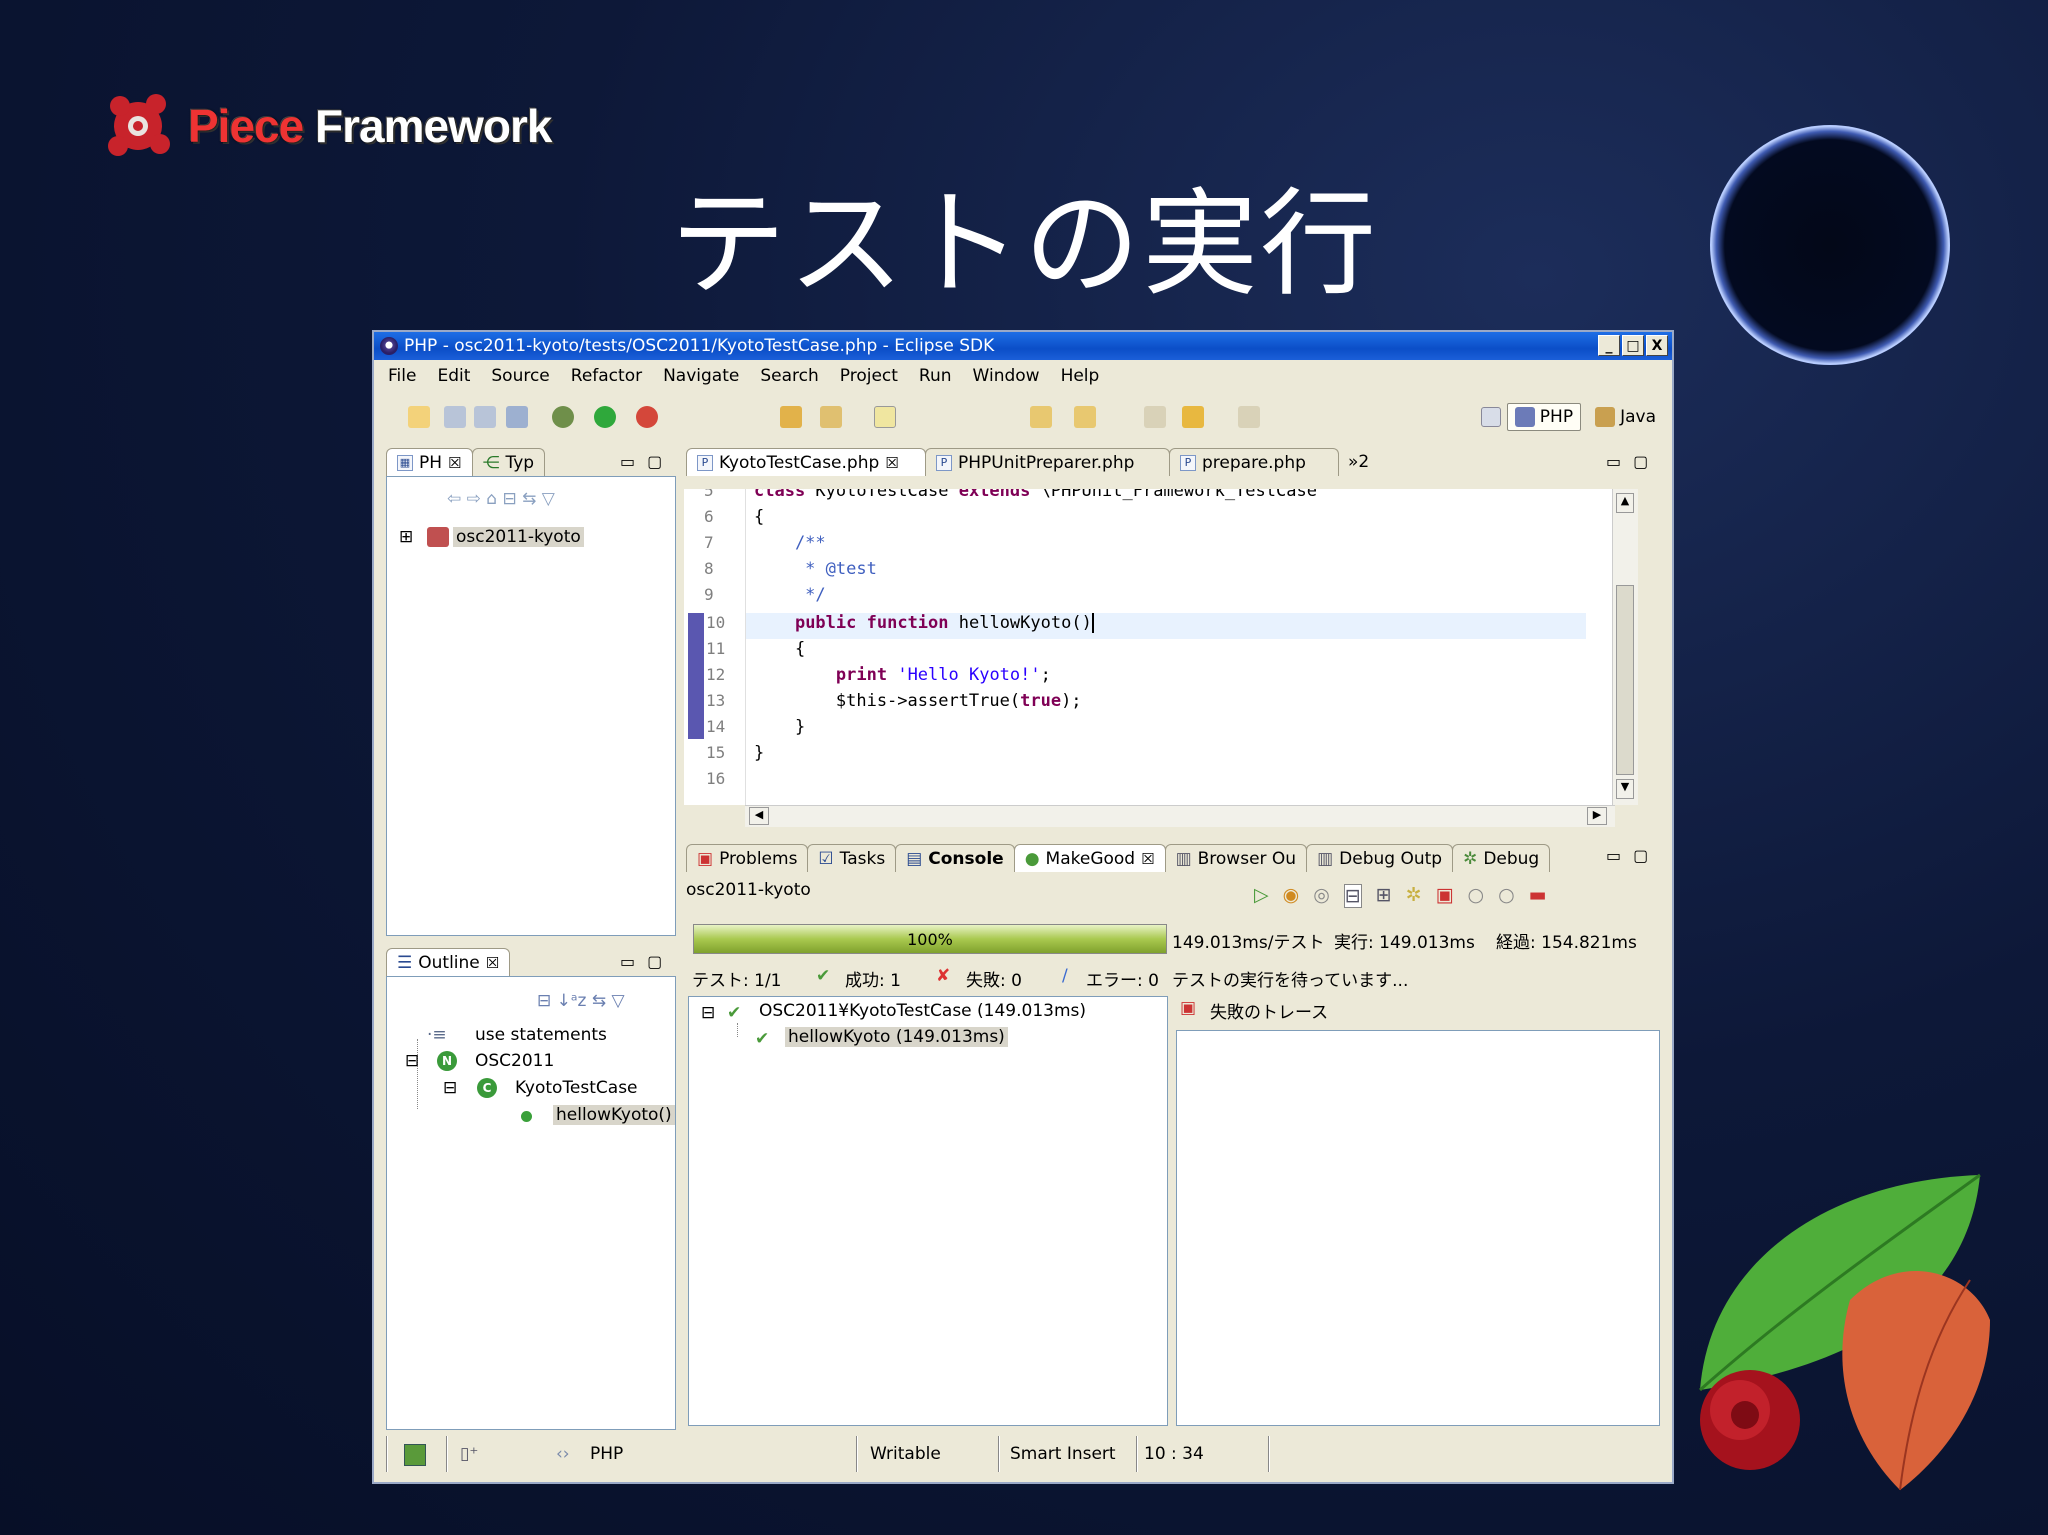 The height and width of the screenshot is (1535, 2048). Describe the element at coordinates (905, 1454) in the screenshot. I see `status-writable: Writable` at that location.